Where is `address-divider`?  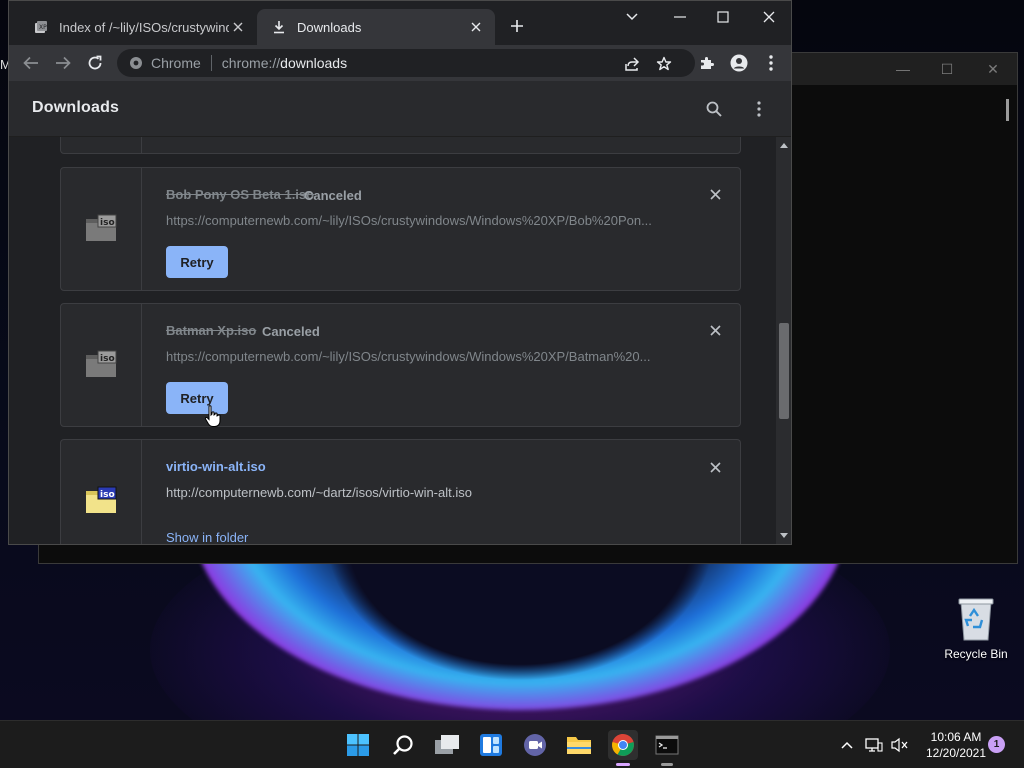 address-divider is located at coordinates (211, 63).